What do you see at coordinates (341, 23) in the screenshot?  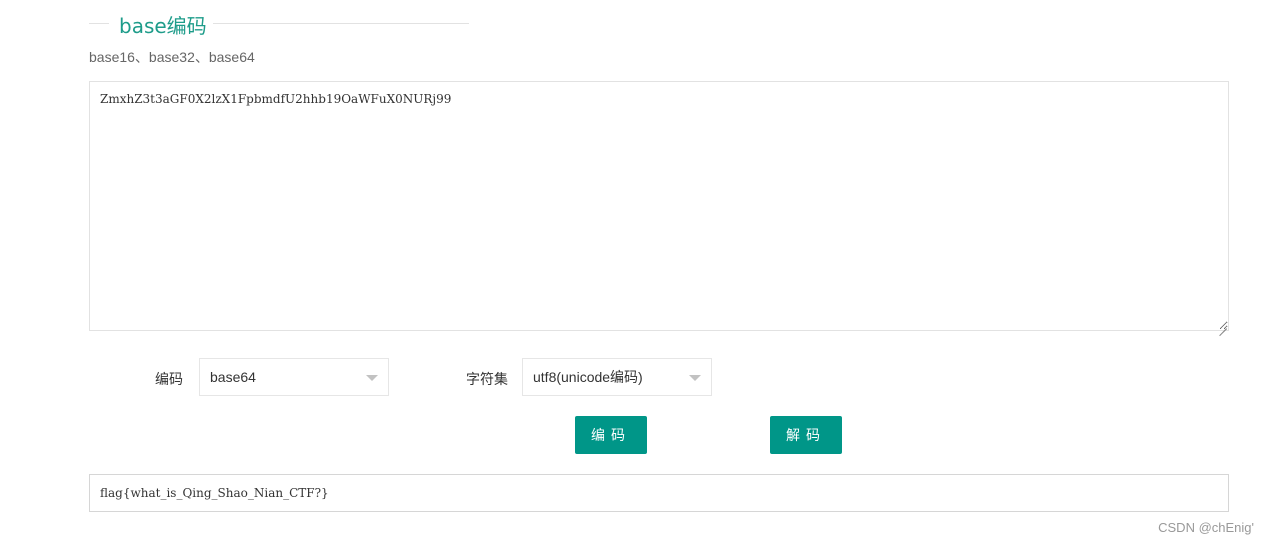 I see `header-divider-right` at bounding box center [341, 23].